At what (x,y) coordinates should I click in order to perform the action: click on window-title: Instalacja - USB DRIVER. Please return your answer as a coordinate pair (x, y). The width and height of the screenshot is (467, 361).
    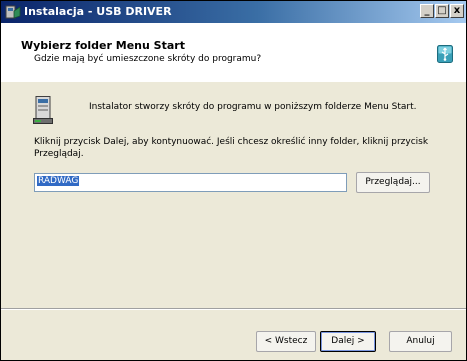
    Looking at the image, I should click on (98, 11).